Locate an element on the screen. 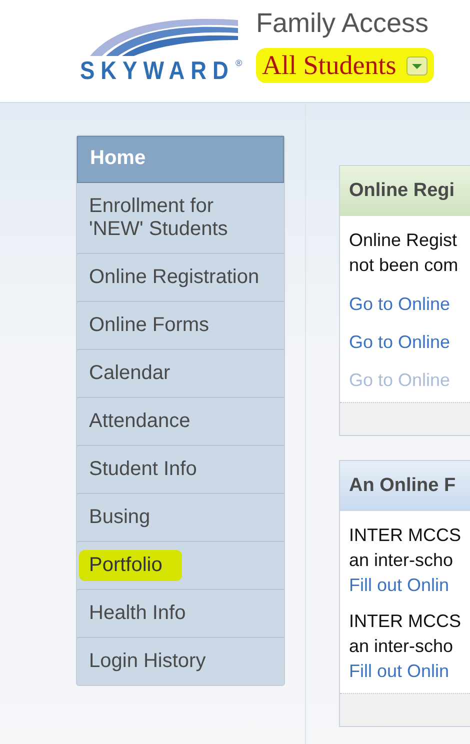  sidebar-item: Enrollment for 'NEW' Students is located at coordinates (180, 218).